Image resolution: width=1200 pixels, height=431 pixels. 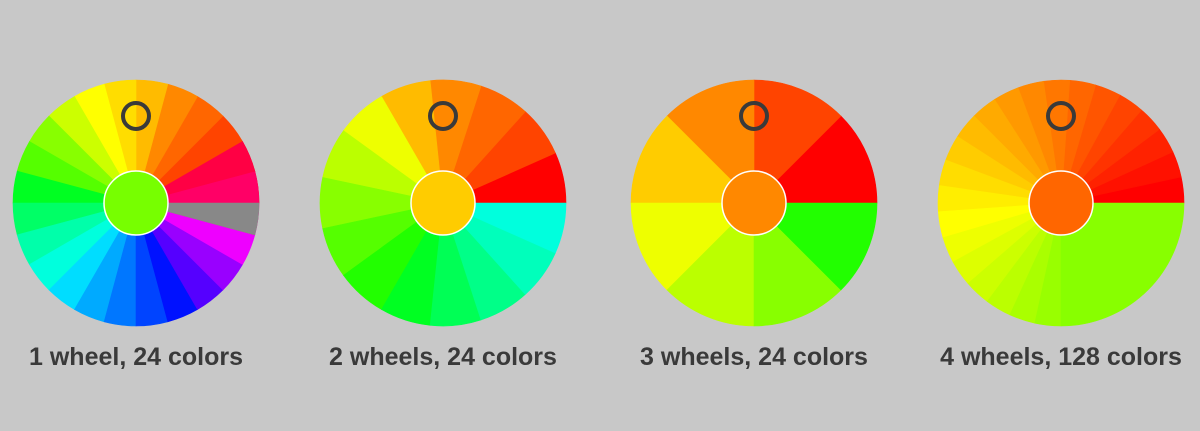 I want to click on wheel-caption-3: 3 wheels, 24 colors, so click(x=754, y=357).